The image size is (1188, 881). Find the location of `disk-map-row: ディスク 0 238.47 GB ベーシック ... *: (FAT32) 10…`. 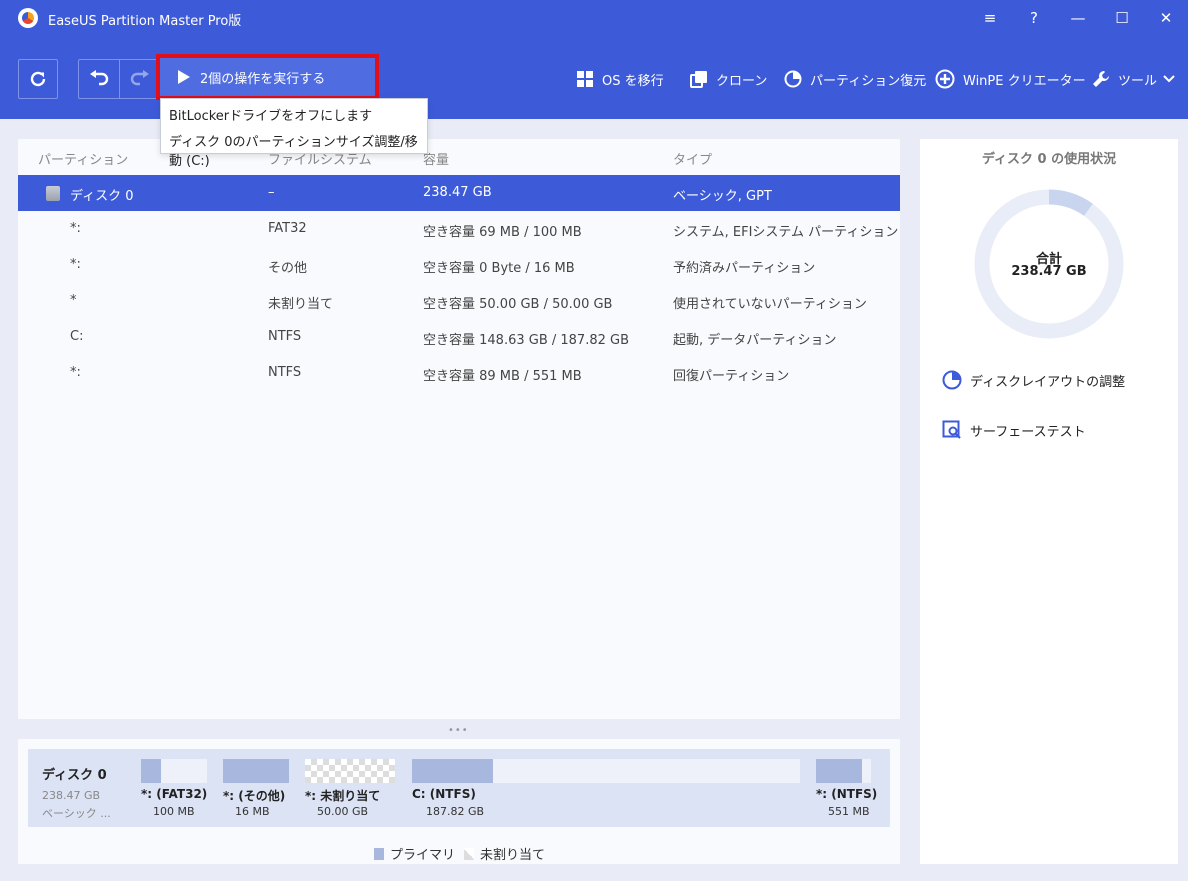

disk-map-row: ディスク 0 238.47 GB ベーシック ... *: (FAT32) 10… is located at coordinates (459, 788).